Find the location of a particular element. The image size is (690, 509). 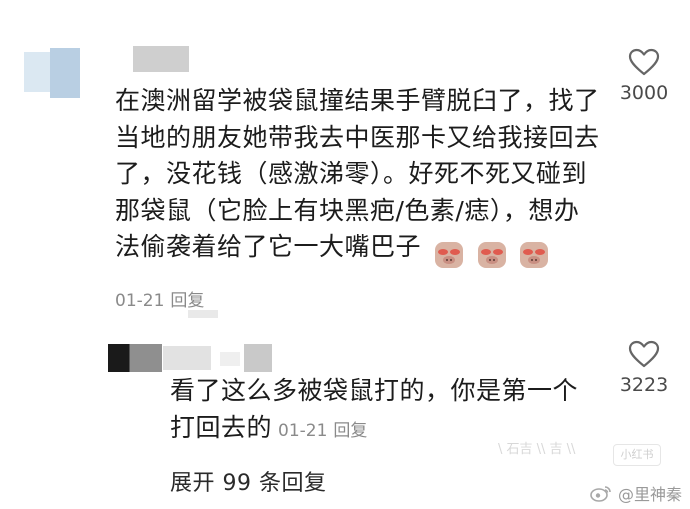

like-control: 3000 is located at coordinates (644, 76).